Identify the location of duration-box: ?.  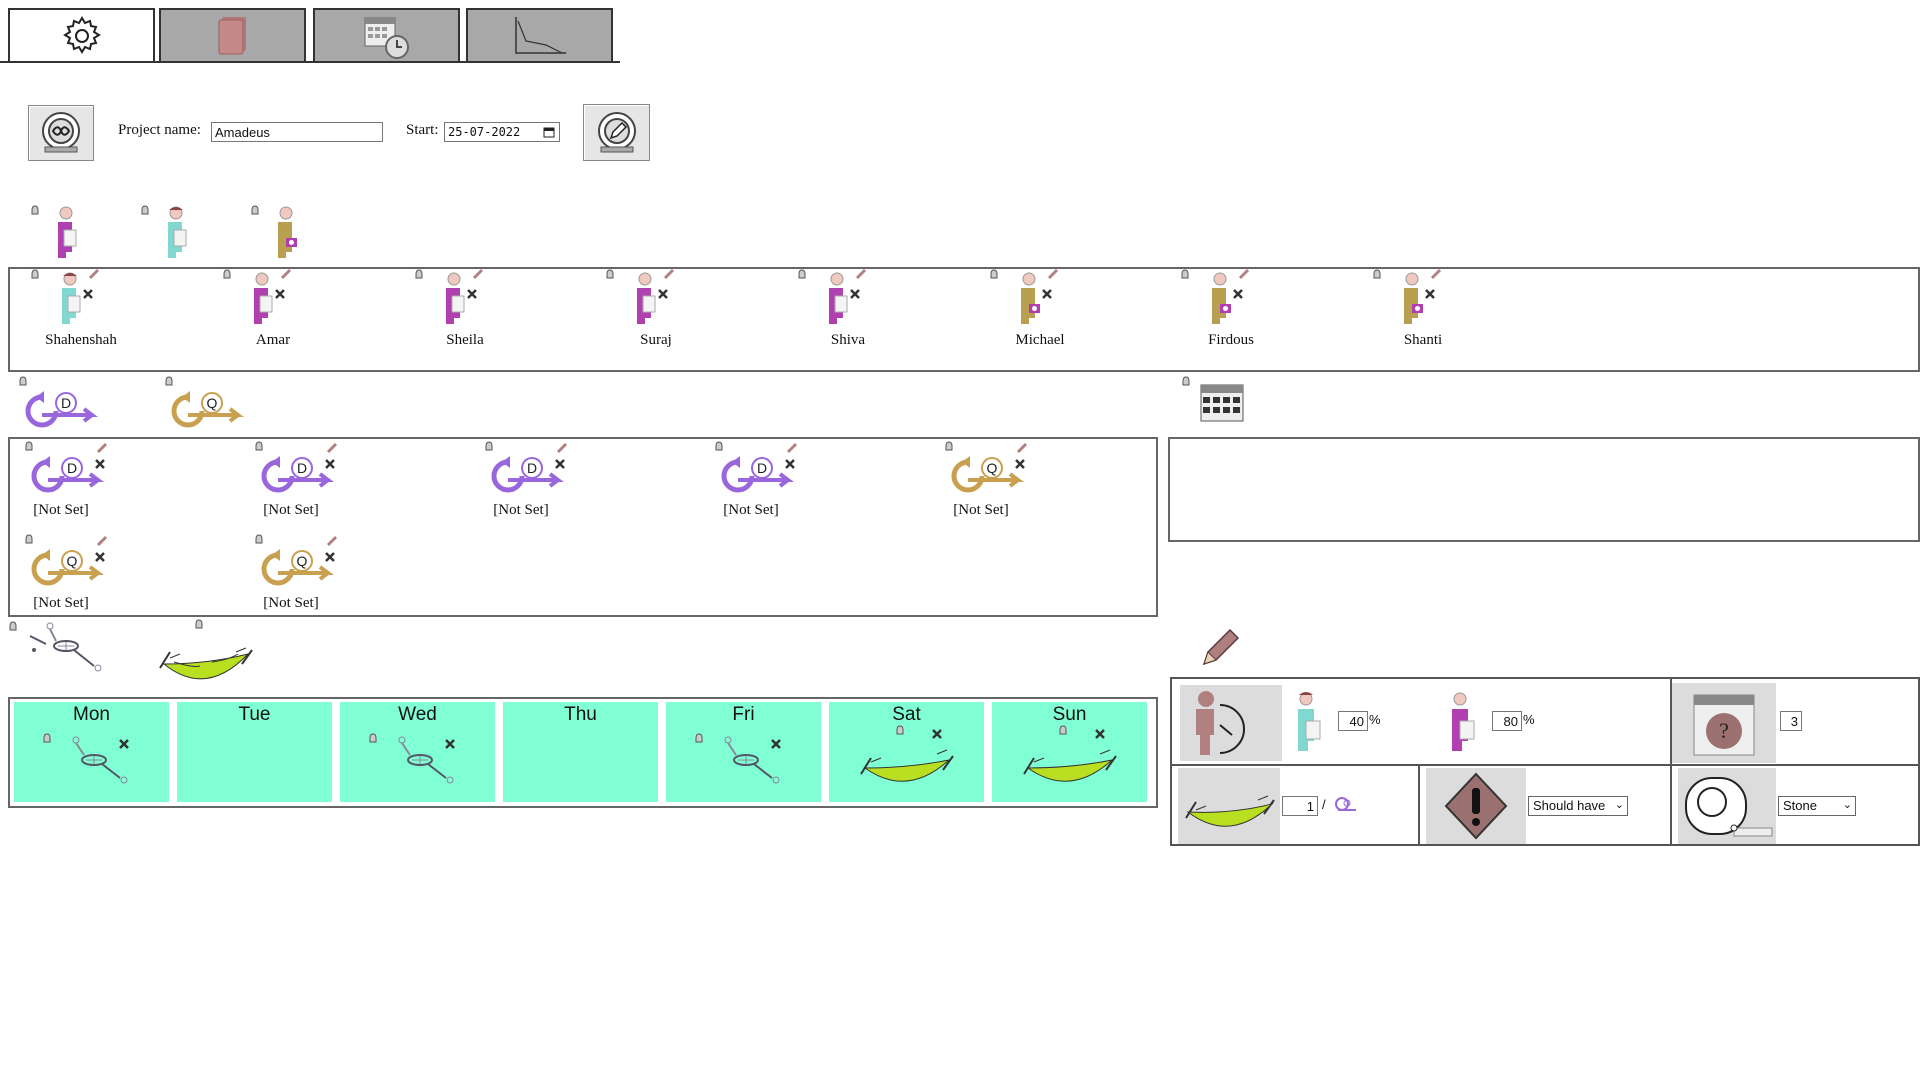
(1724, 723).